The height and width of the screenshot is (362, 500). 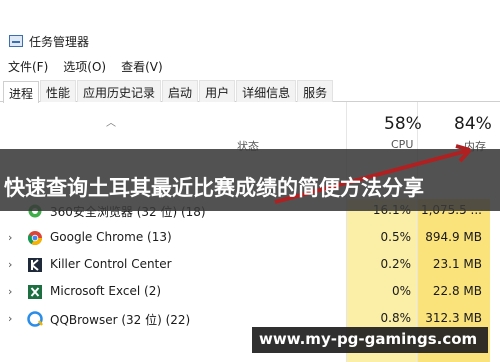 What do you see at coordinates (250, 26) in the screenshot?
I see `title-bar: 任务管理器` at bounding box center [250, 26].